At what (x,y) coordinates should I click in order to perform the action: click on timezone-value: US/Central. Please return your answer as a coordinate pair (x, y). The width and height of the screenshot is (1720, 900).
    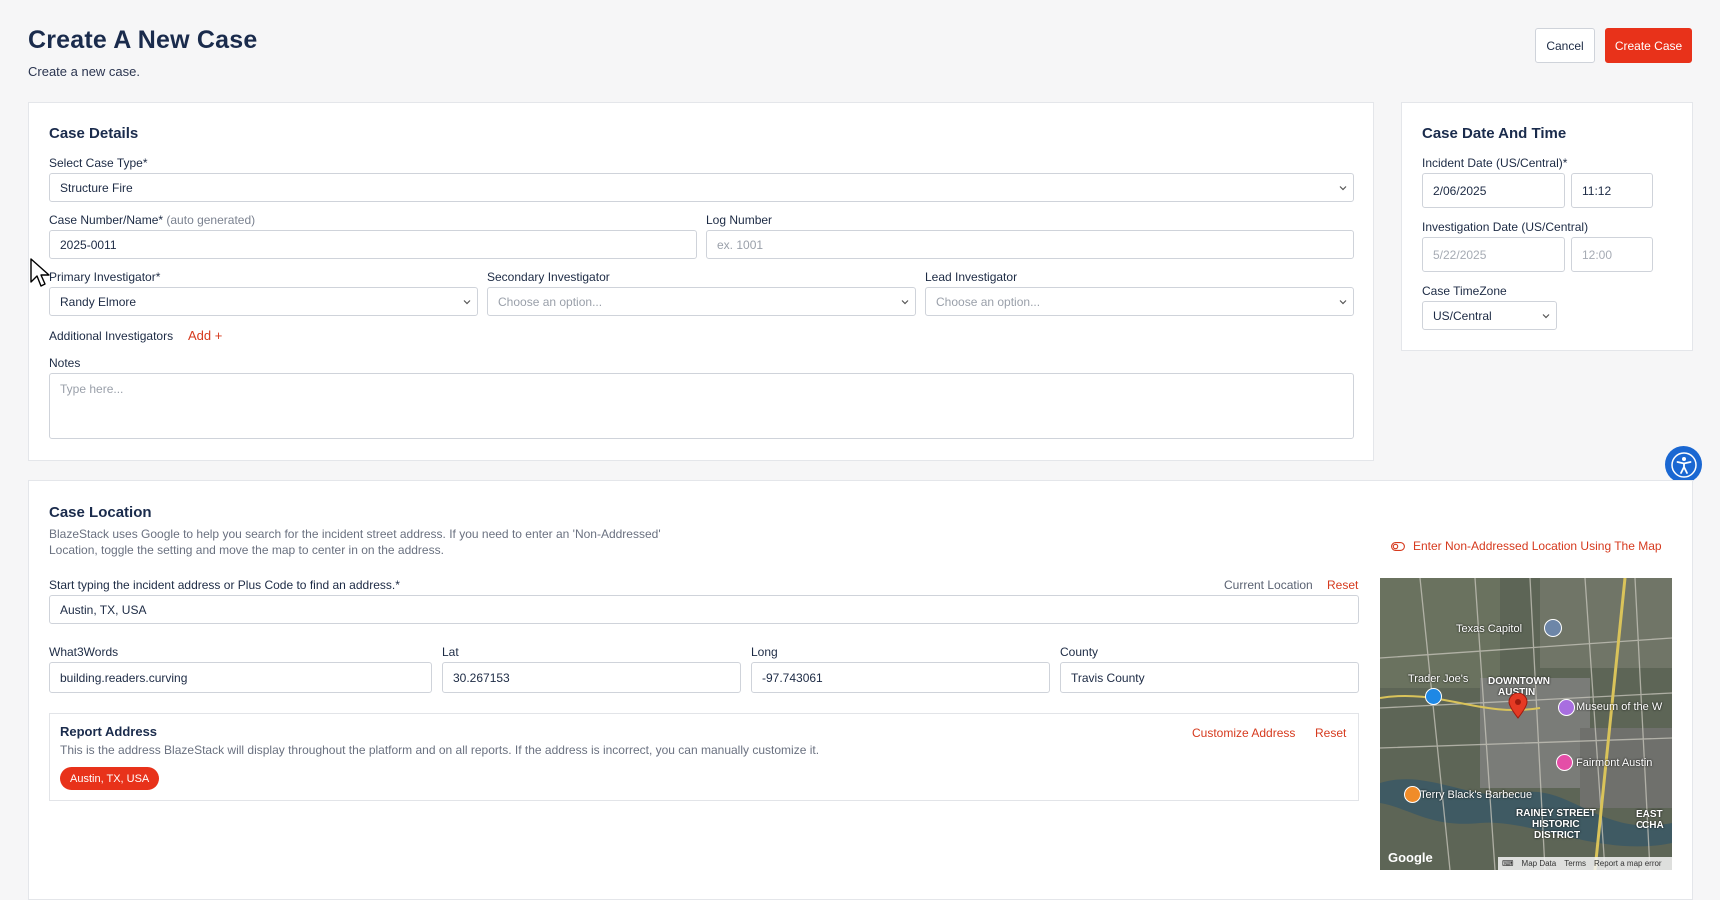
    Looking at the image, I should click on (1462, 315).